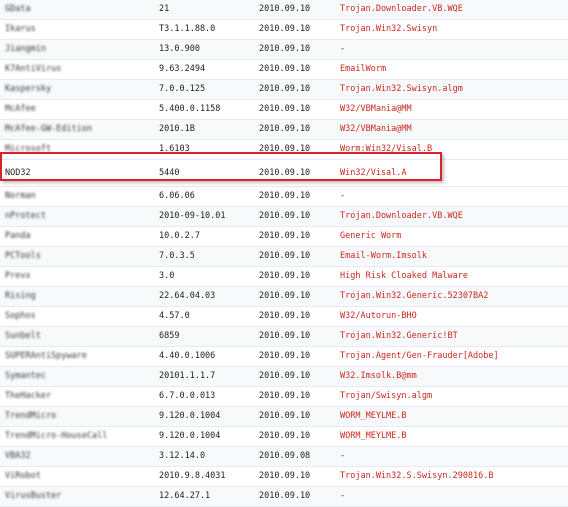 The image size is (568, 507). Describe the element at coordinates (20, 29) in the screenshot. I see `engine-name-text: Ikarus` at that location.